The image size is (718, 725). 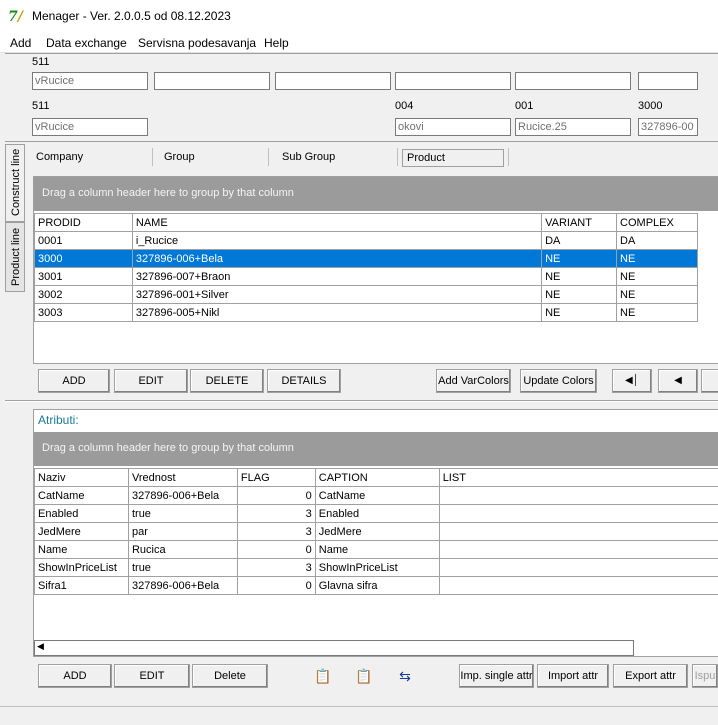 What do you see at coordinates (20, 43) in the screenshot?
I see `menu-add: Add` at bounding box center [20, 43].